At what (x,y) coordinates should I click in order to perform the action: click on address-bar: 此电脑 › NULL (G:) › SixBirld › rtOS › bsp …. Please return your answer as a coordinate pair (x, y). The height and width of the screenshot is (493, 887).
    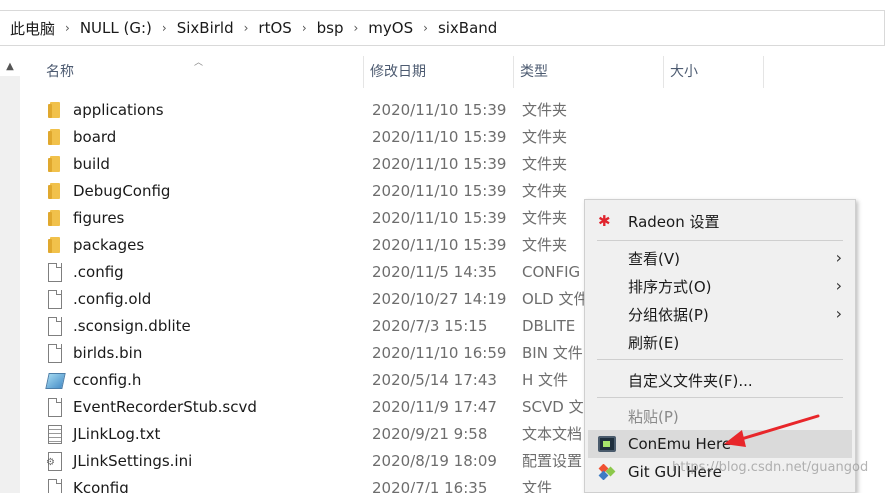
    Looking at the image, I should click on (443, 28).